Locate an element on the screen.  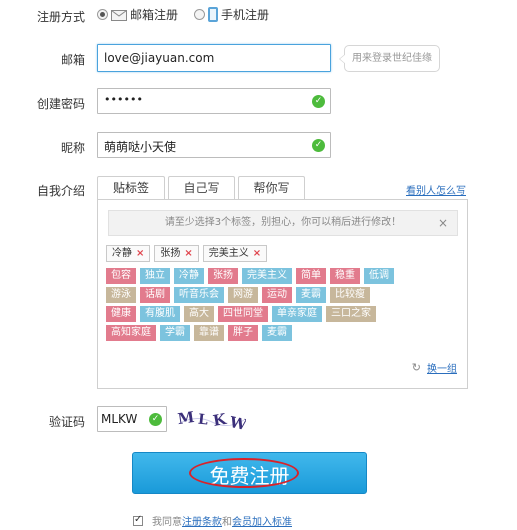
tag-option: 稳重 is located at coordinates (345, 276).